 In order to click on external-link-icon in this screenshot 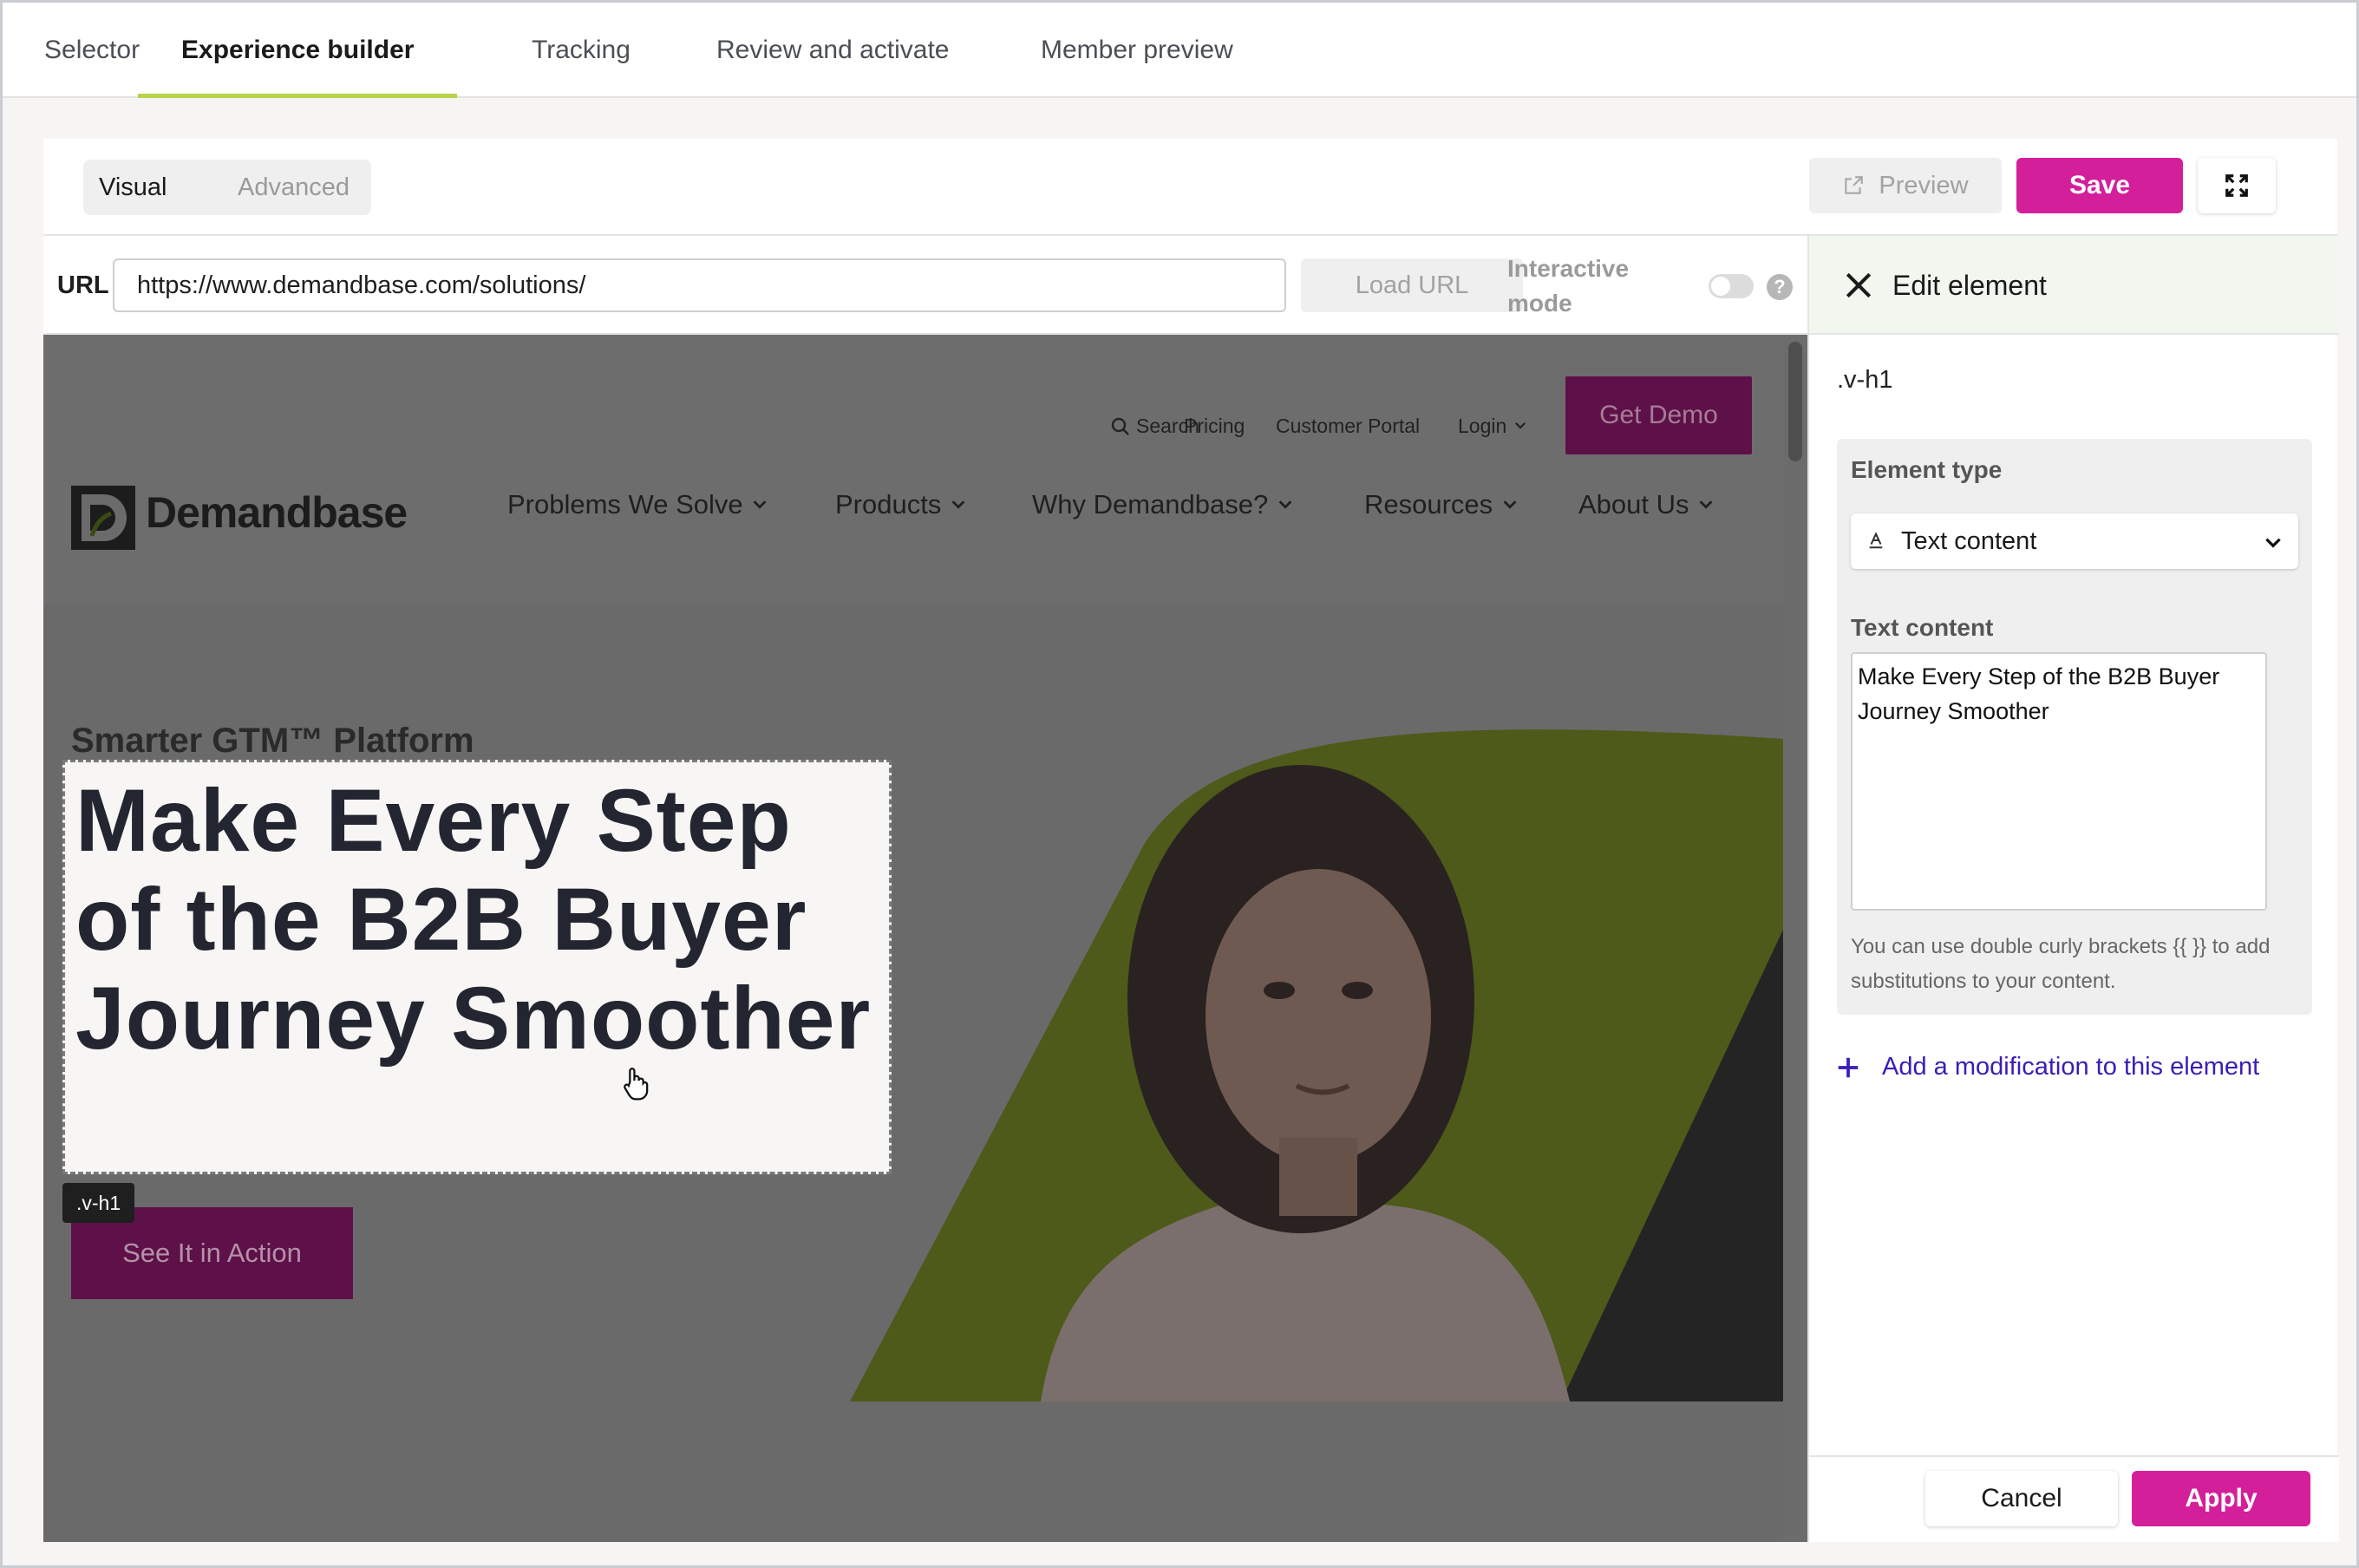, I will do `click(1854, 185)`.